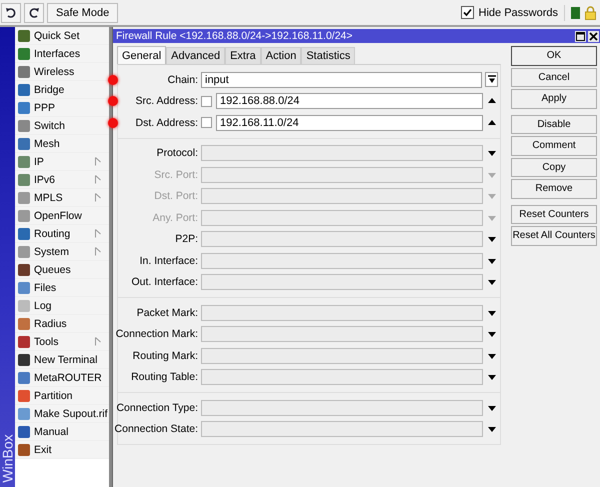  I want to click on tab: Statistics, so click(328, 55).